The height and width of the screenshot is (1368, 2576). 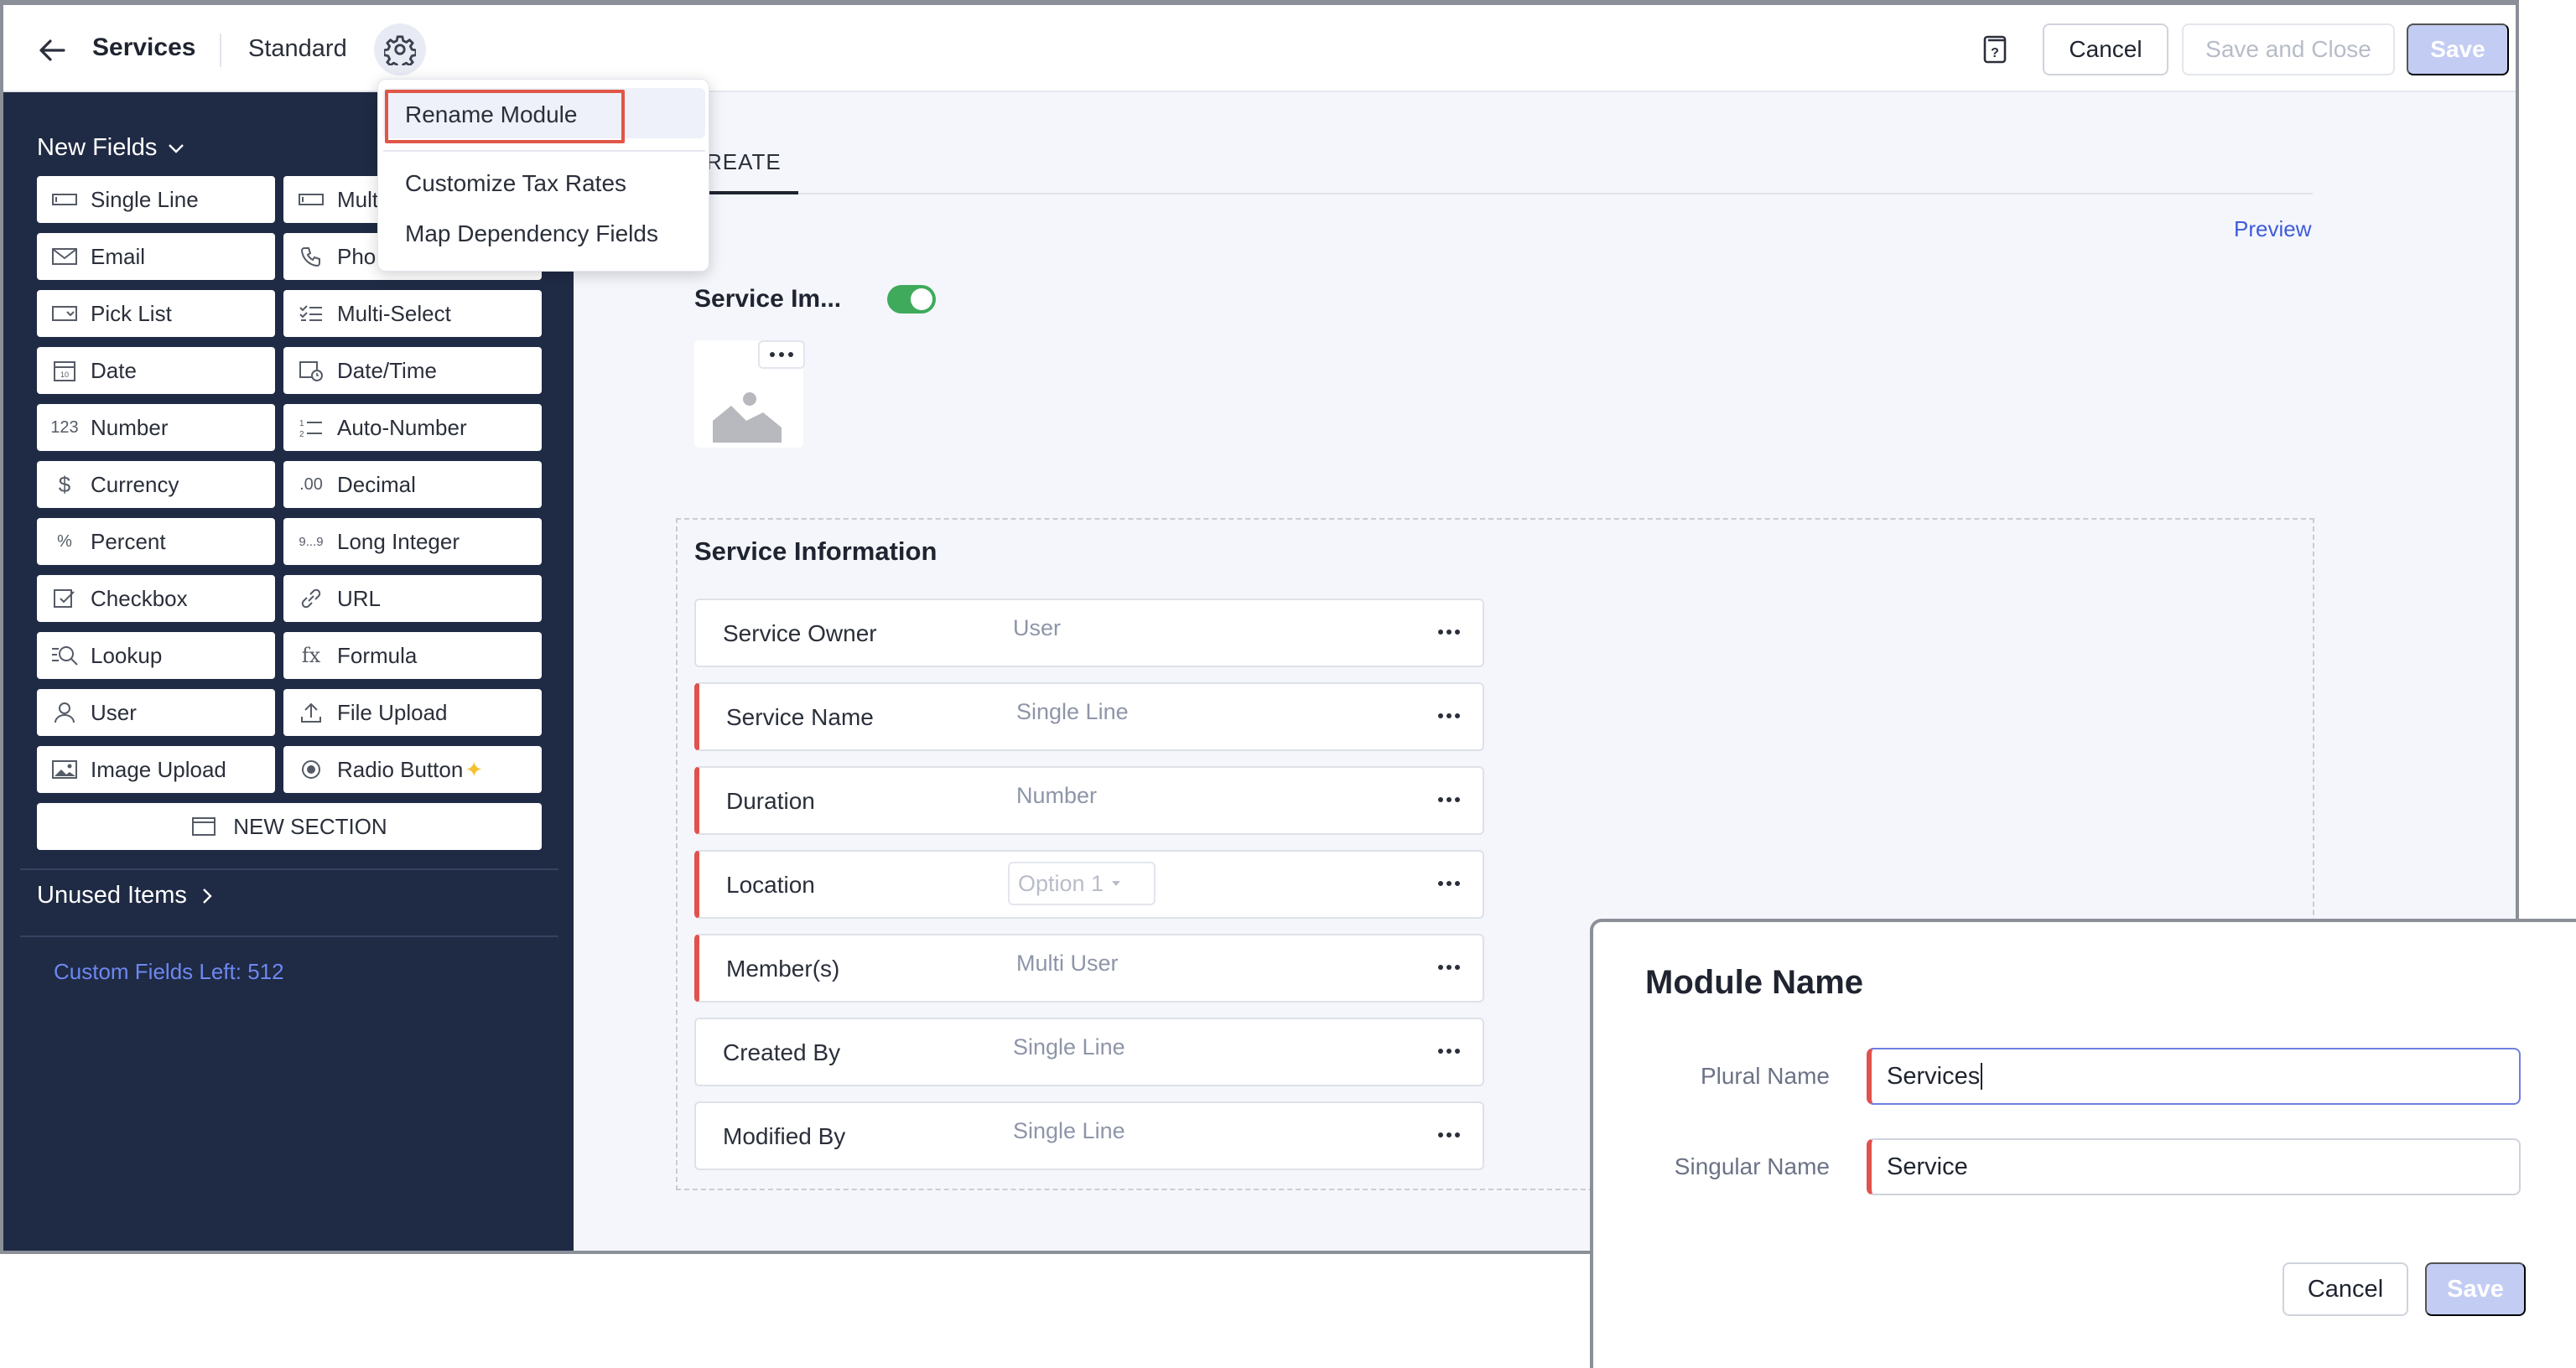 I want to click on field-type-label: Auto-Number, so click(x=402, y=427).